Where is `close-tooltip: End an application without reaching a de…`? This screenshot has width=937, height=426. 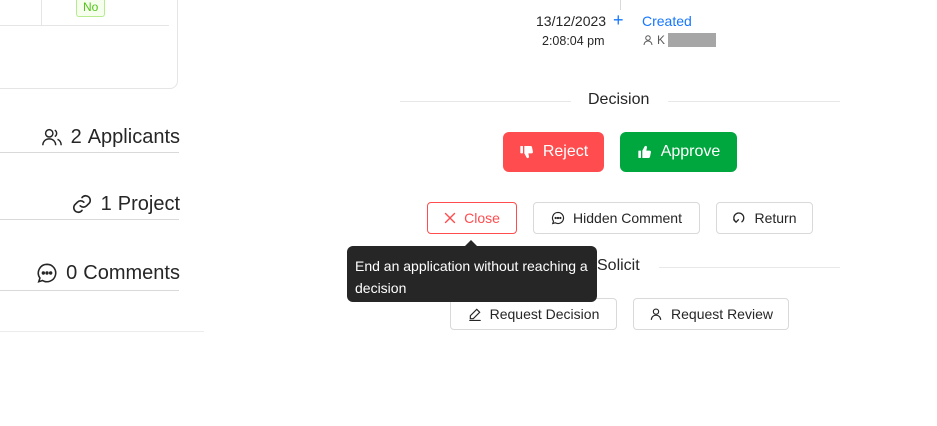 close-tooltip: End an application without reaching a de… is located at coordinates (472, 274).